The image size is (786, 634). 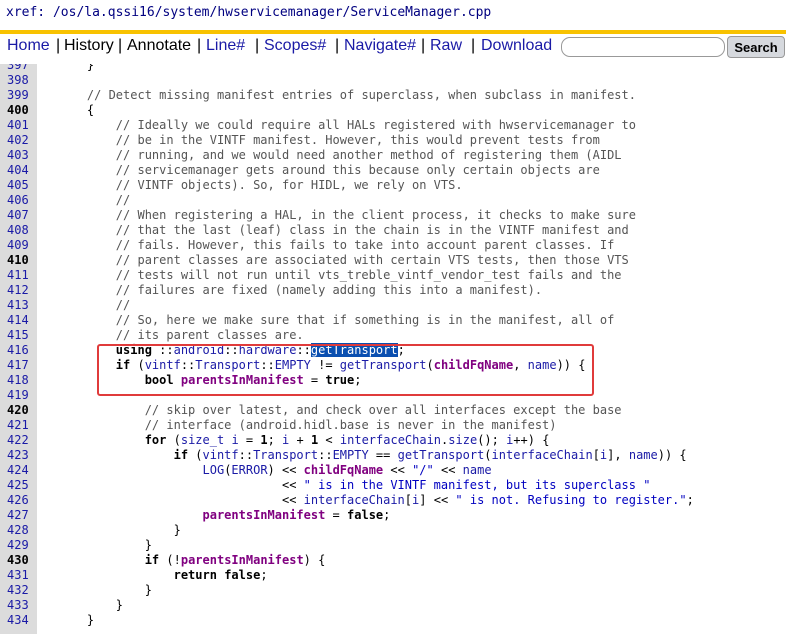 I want to click on nav-annotate-link: Annotate, so click(x=159, y=46).